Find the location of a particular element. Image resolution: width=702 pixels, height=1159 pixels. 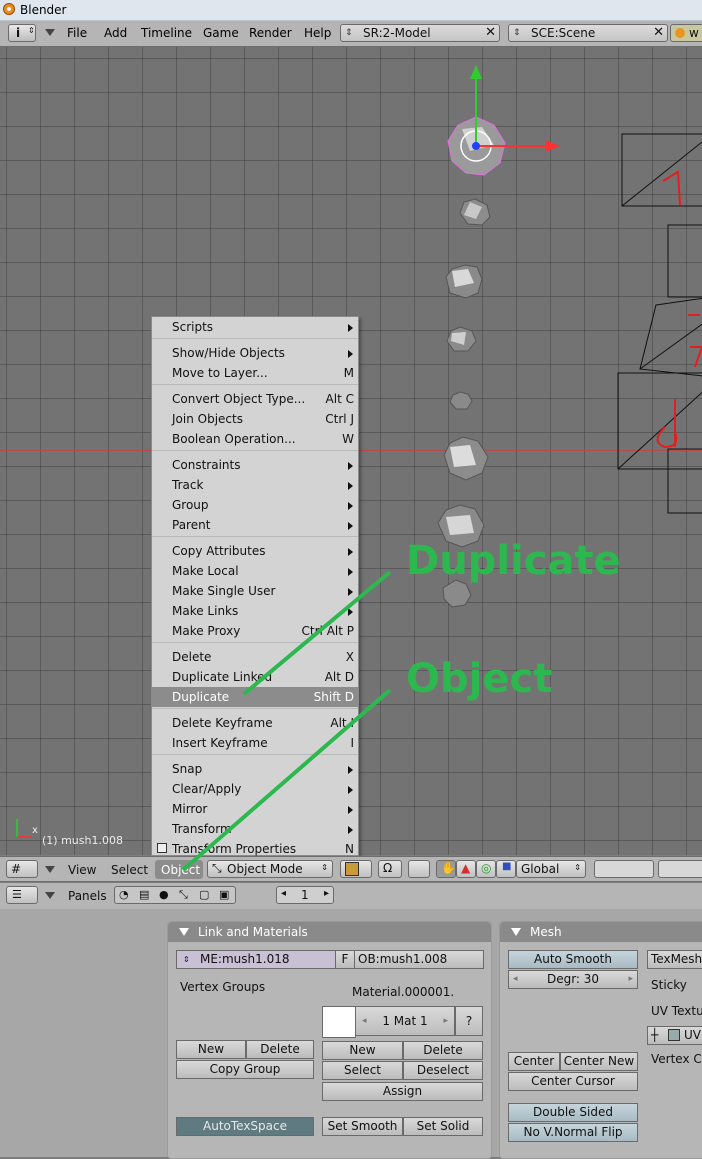

annotation-duplicate: Duplicate is located at coordinates (513, 561).